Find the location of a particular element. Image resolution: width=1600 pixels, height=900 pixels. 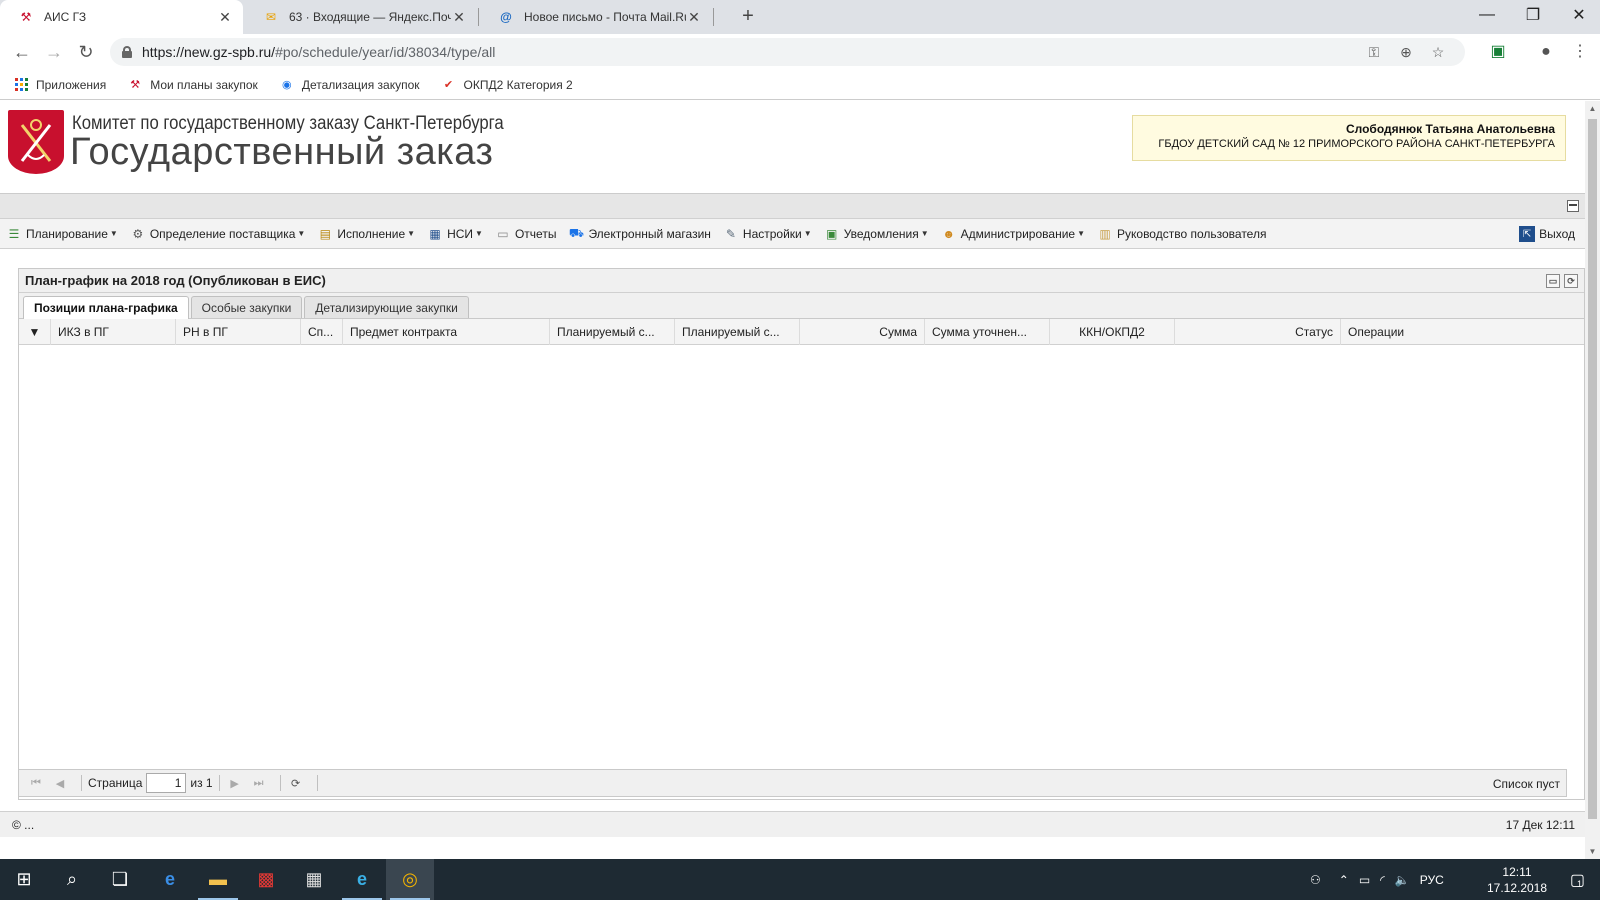

extension-icon: ▣ is located at coordinates (1498, 52).